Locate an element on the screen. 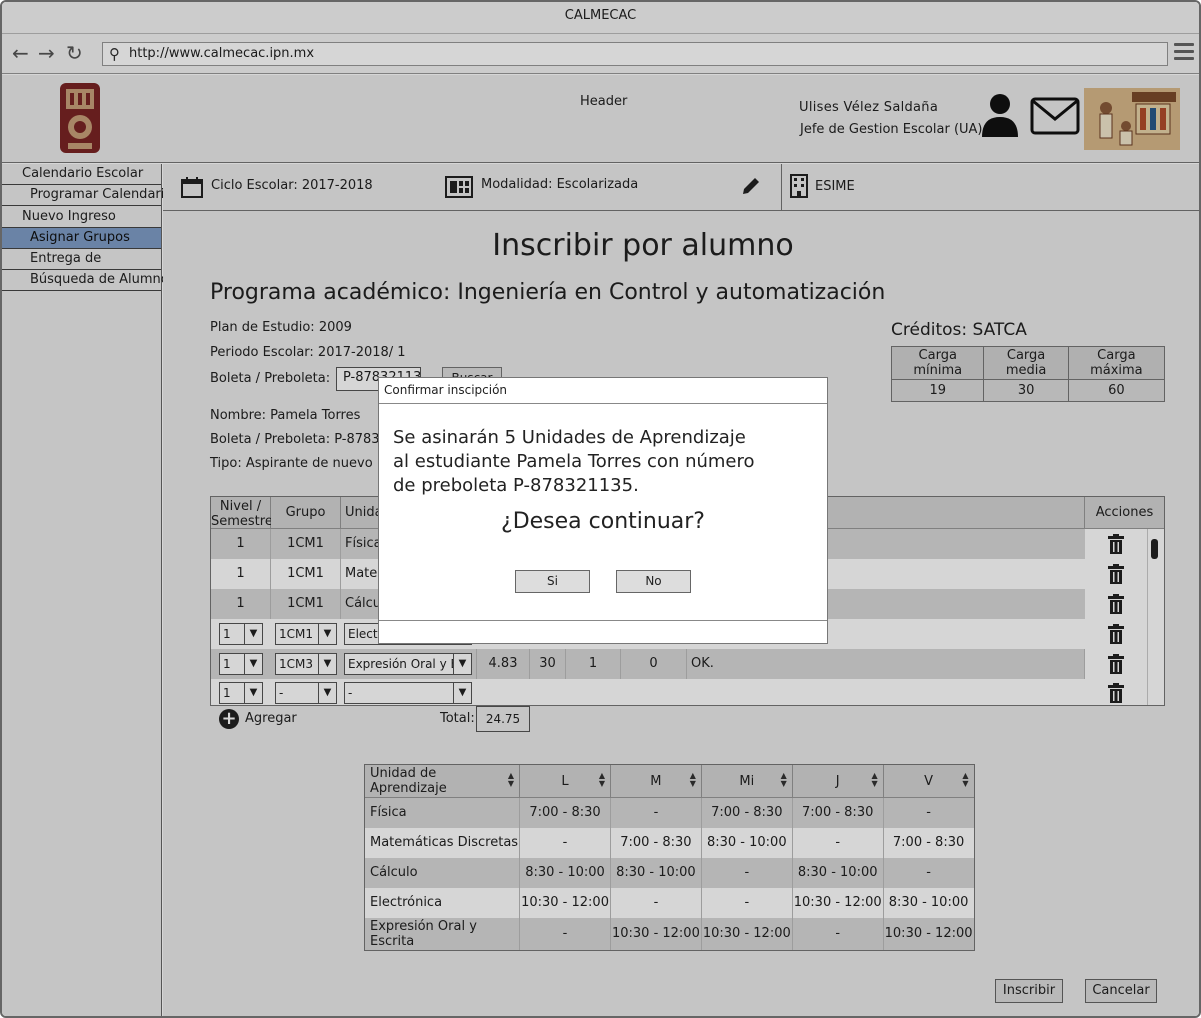 This screenshot has height=1018, width=1201. dialog-question: ¿Desea continuar? is located at coordinates (603, 521).